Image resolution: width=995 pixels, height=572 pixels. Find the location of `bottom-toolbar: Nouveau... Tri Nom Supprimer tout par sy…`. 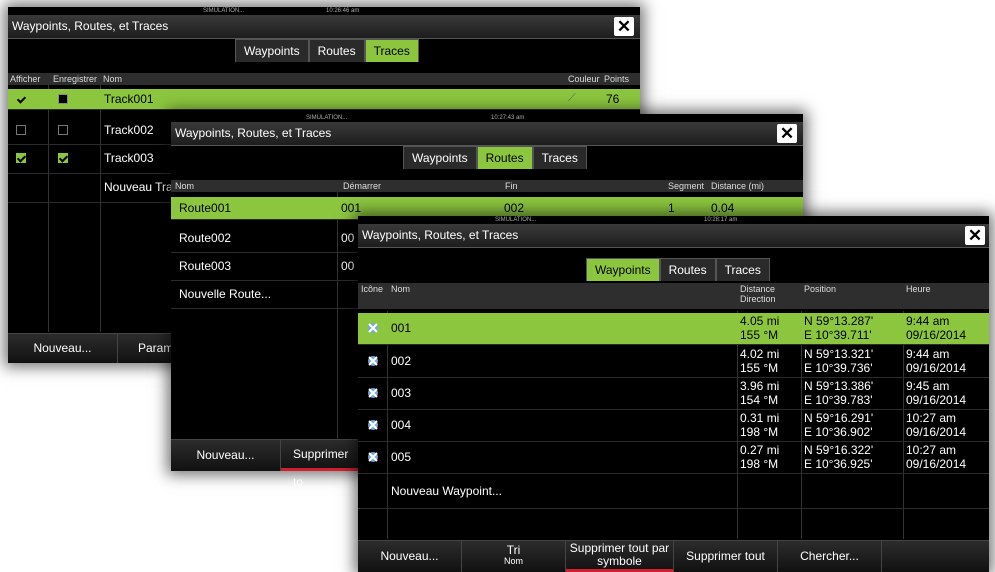

bottom-toolbar: Nouveau... Tri Nom Supprimer tout par sy… is located at coordinates (673, 556).